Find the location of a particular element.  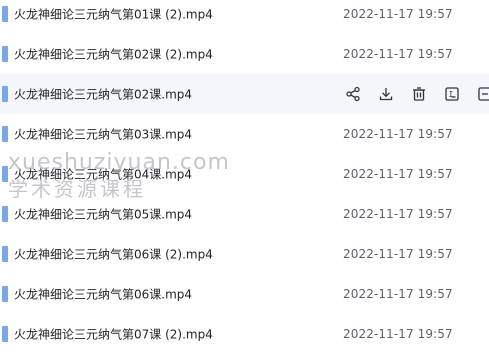

file-name: 火龙神细论三元纳气第06课.mp4 is located at coordinates (103, 294).